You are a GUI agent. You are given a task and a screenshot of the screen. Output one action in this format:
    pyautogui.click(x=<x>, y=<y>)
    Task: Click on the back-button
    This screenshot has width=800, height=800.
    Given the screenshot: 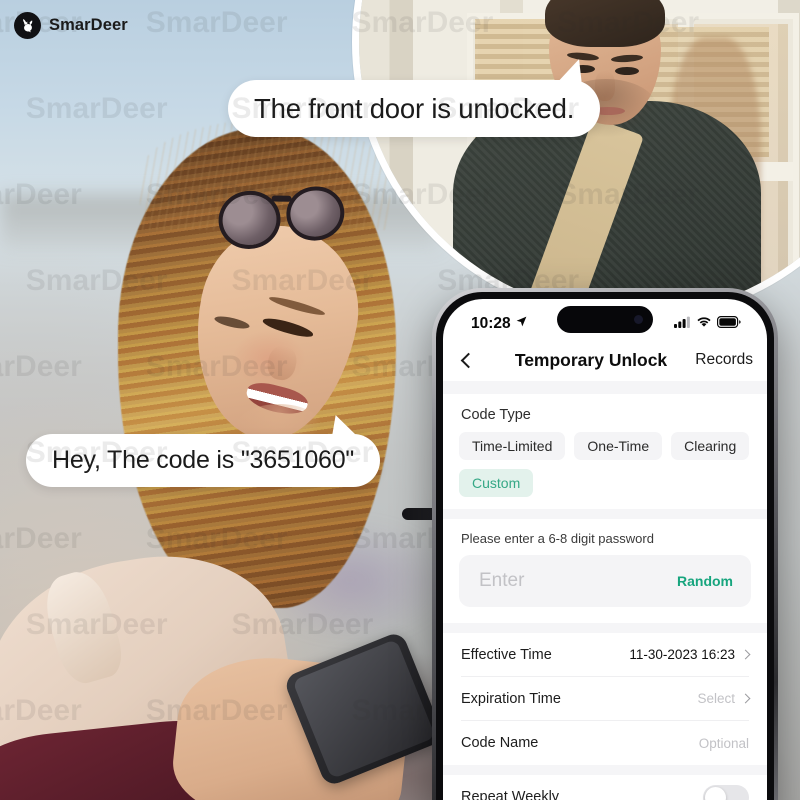 What is the action you would take?
    pyautogui.click(x=482, y=360)
    